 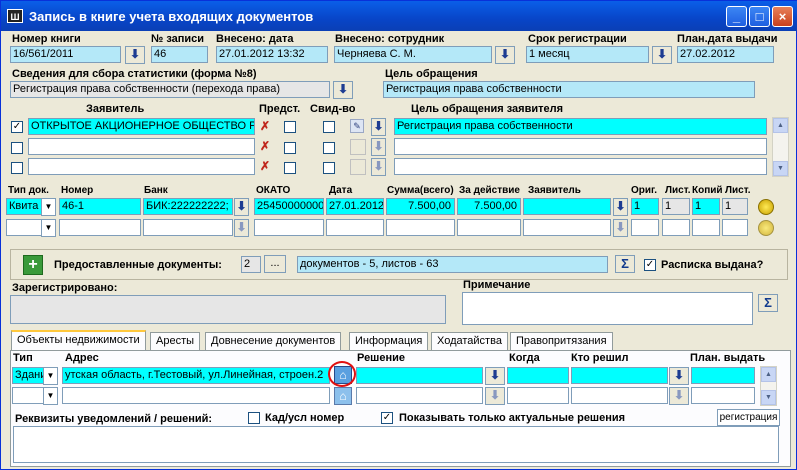 I want to click on doc-number-field, so click(x=100, y=227).